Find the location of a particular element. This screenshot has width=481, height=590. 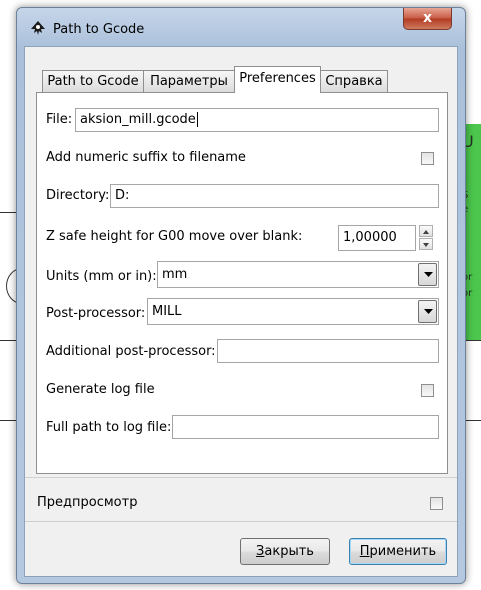

close-button: Закрыть is located at coordinates (285, 551).